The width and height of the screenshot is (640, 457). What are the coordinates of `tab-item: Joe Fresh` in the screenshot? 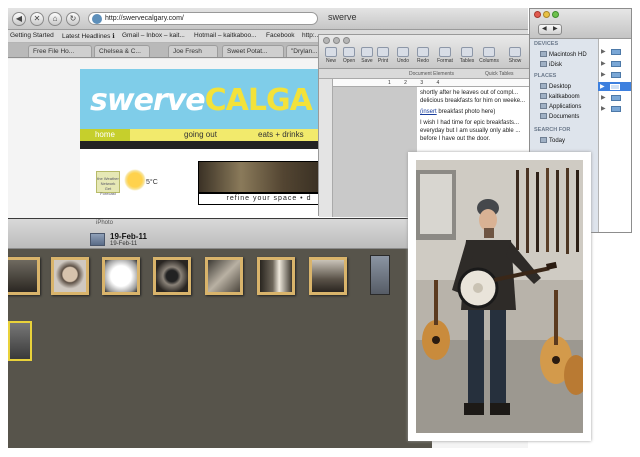 It's located at (193, 51).